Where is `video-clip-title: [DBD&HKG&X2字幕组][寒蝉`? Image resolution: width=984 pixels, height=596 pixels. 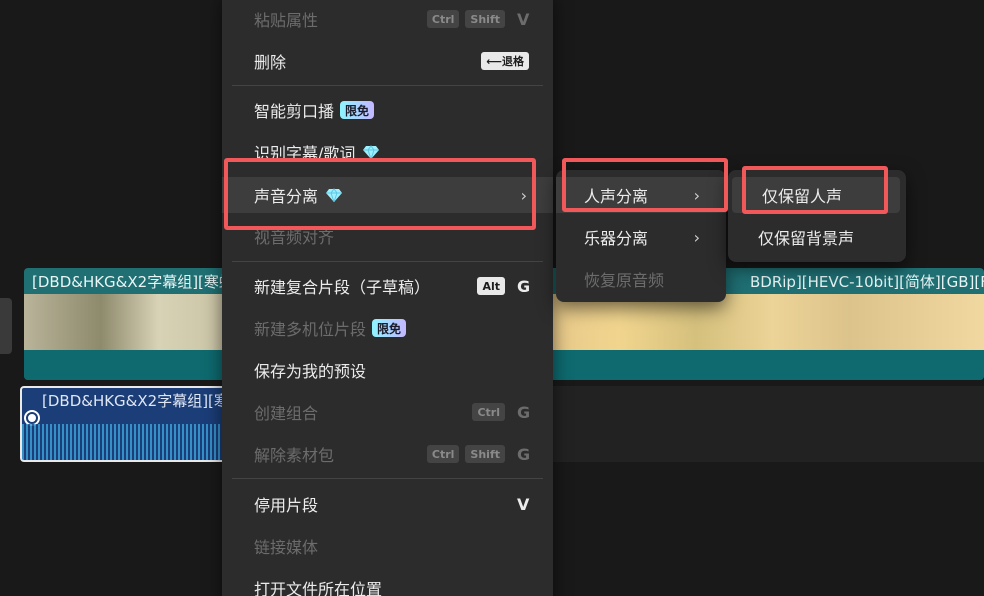
video-clip-title: [DBD&HKG&X2字幕组][寒蝉 is located at coordinates (133, 282).